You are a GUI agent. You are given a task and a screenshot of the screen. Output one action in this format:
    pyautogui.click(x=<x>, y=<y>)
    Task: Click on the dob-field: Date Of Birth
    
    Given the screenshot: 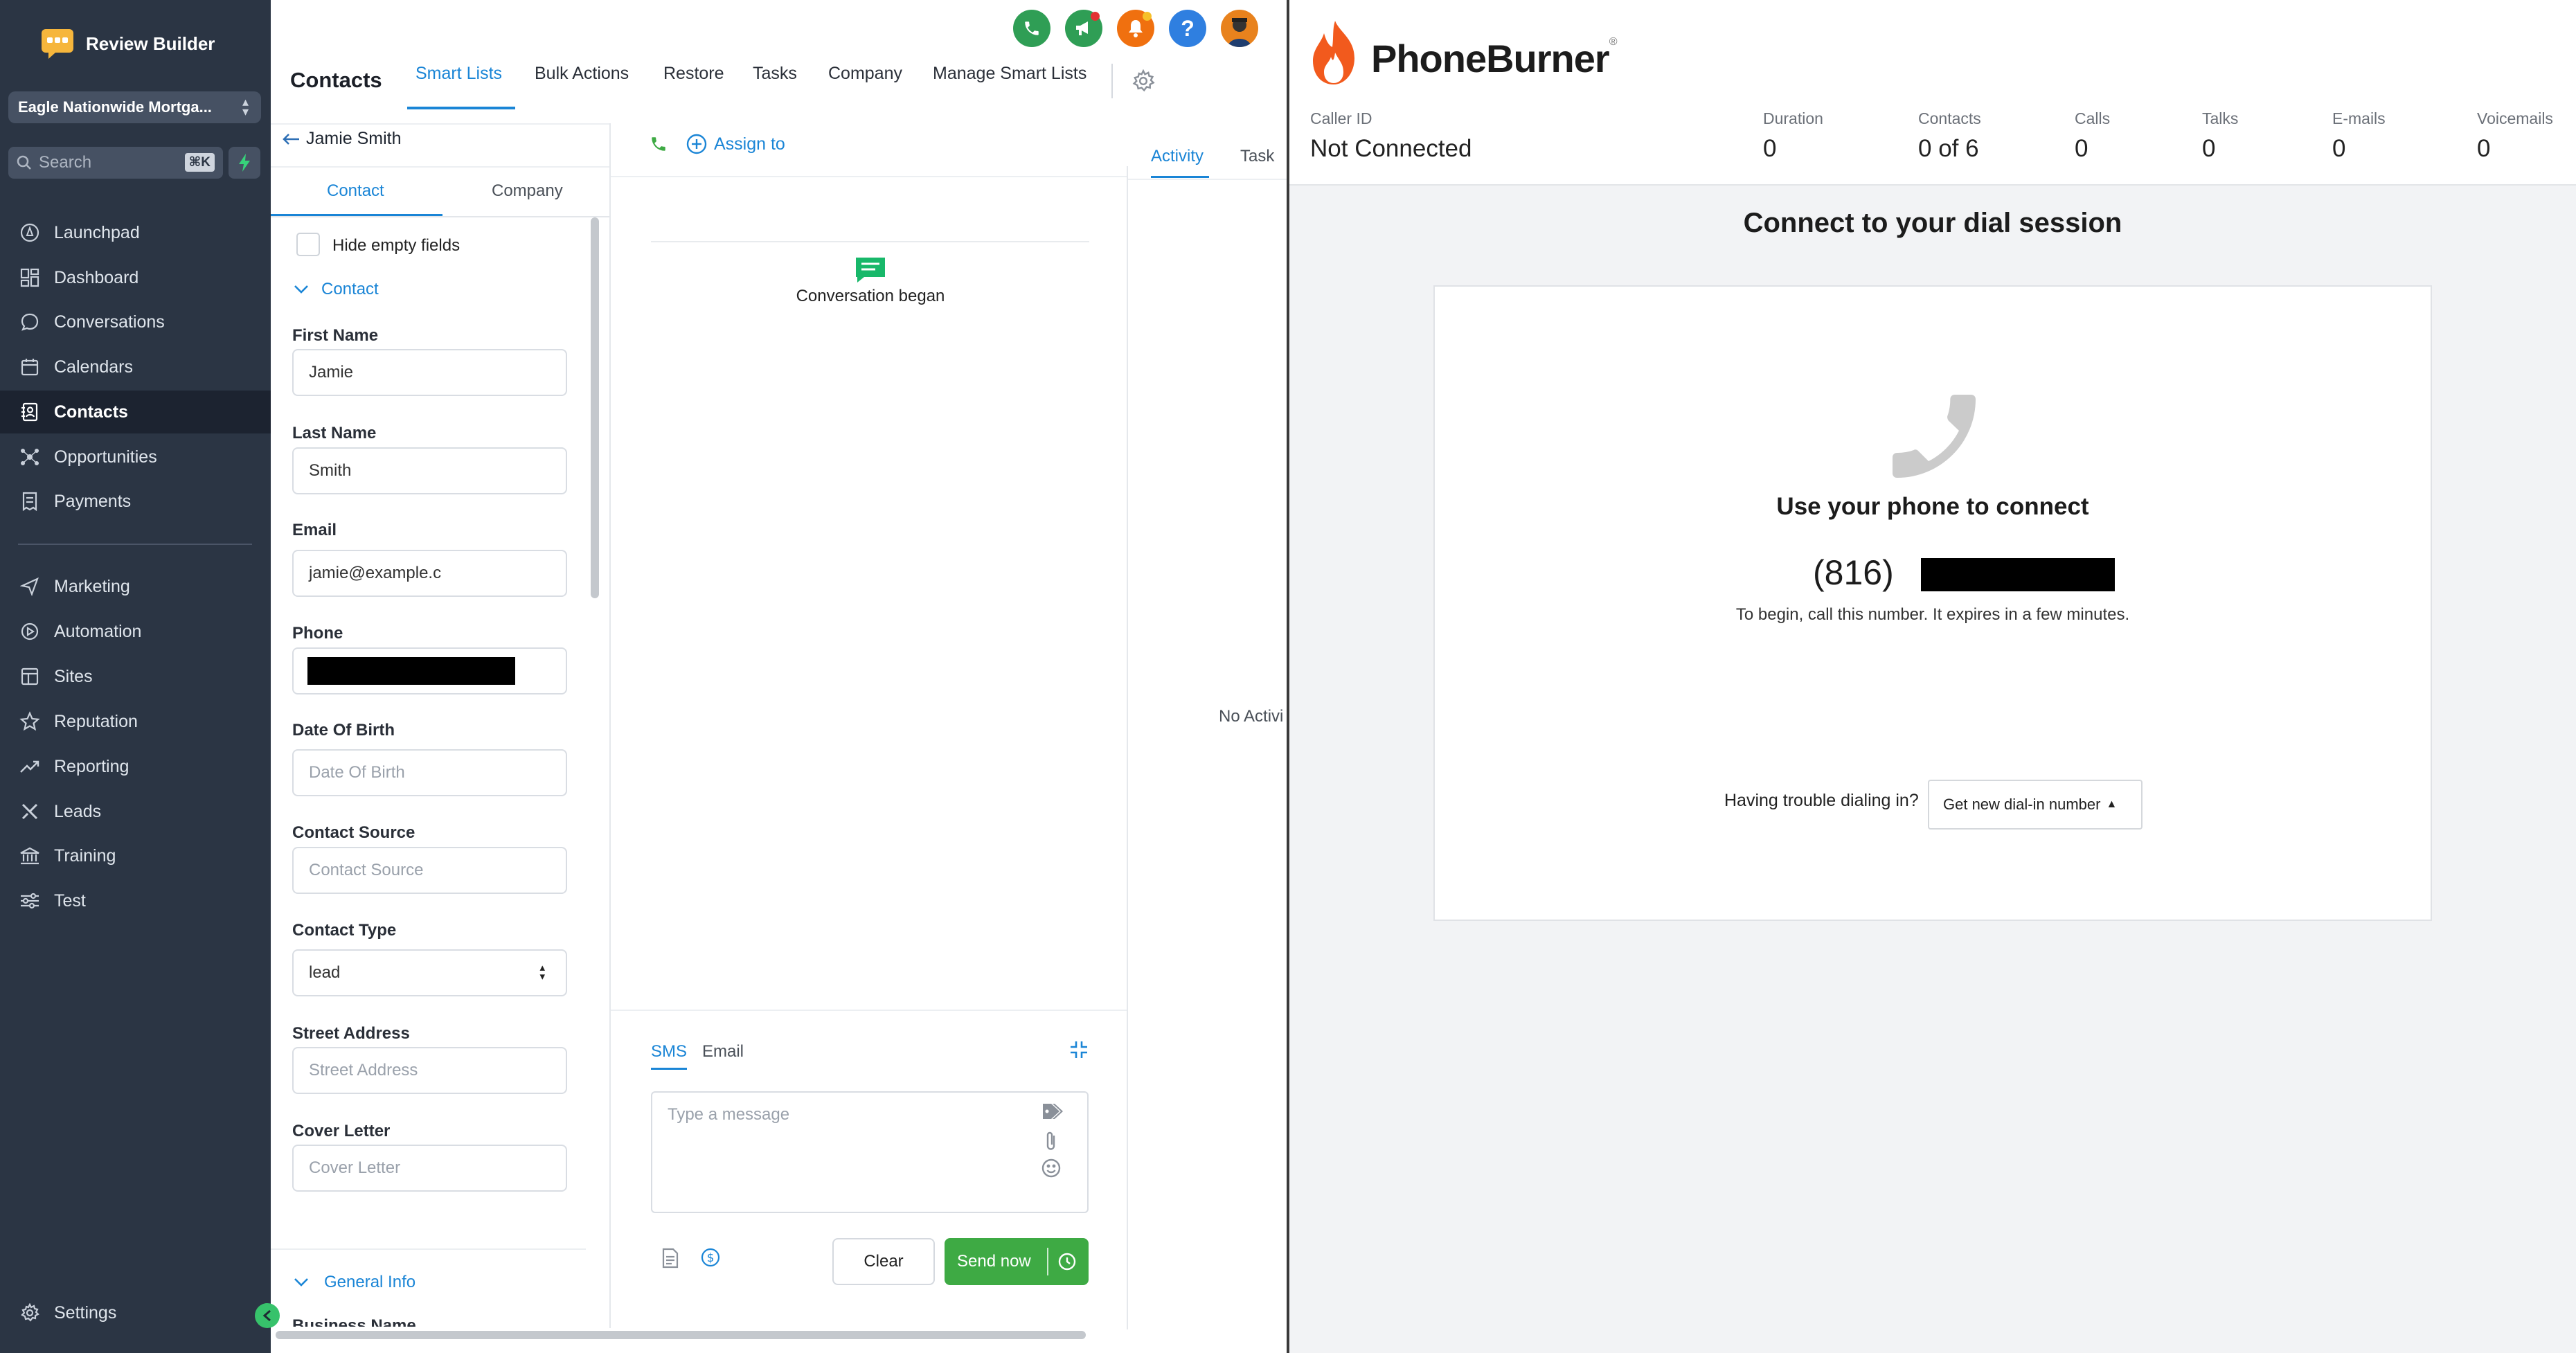 What is the action you would take?
    pyautogui.click(x=429, y=772)
    